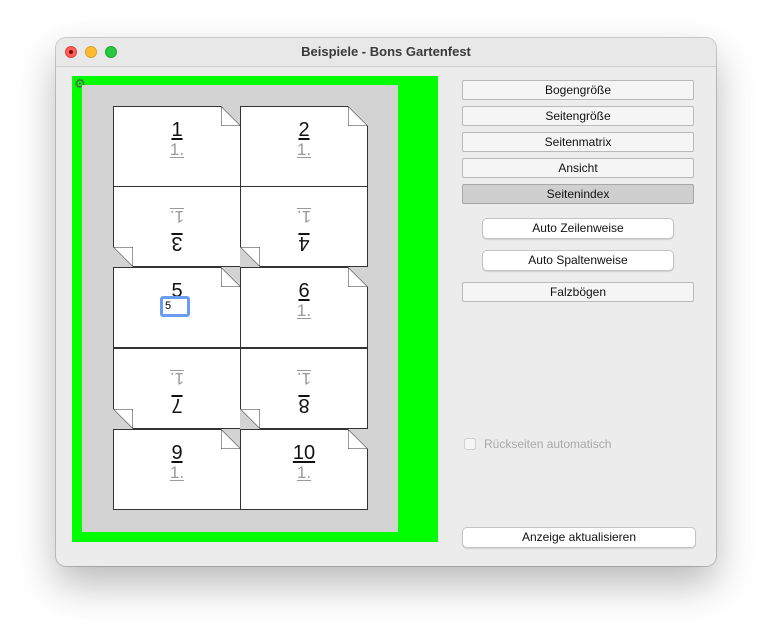  Describe the element at coordinates (578, 292) in the screenshot. I see `folding-sheets-button: Falzbögen` at that location.